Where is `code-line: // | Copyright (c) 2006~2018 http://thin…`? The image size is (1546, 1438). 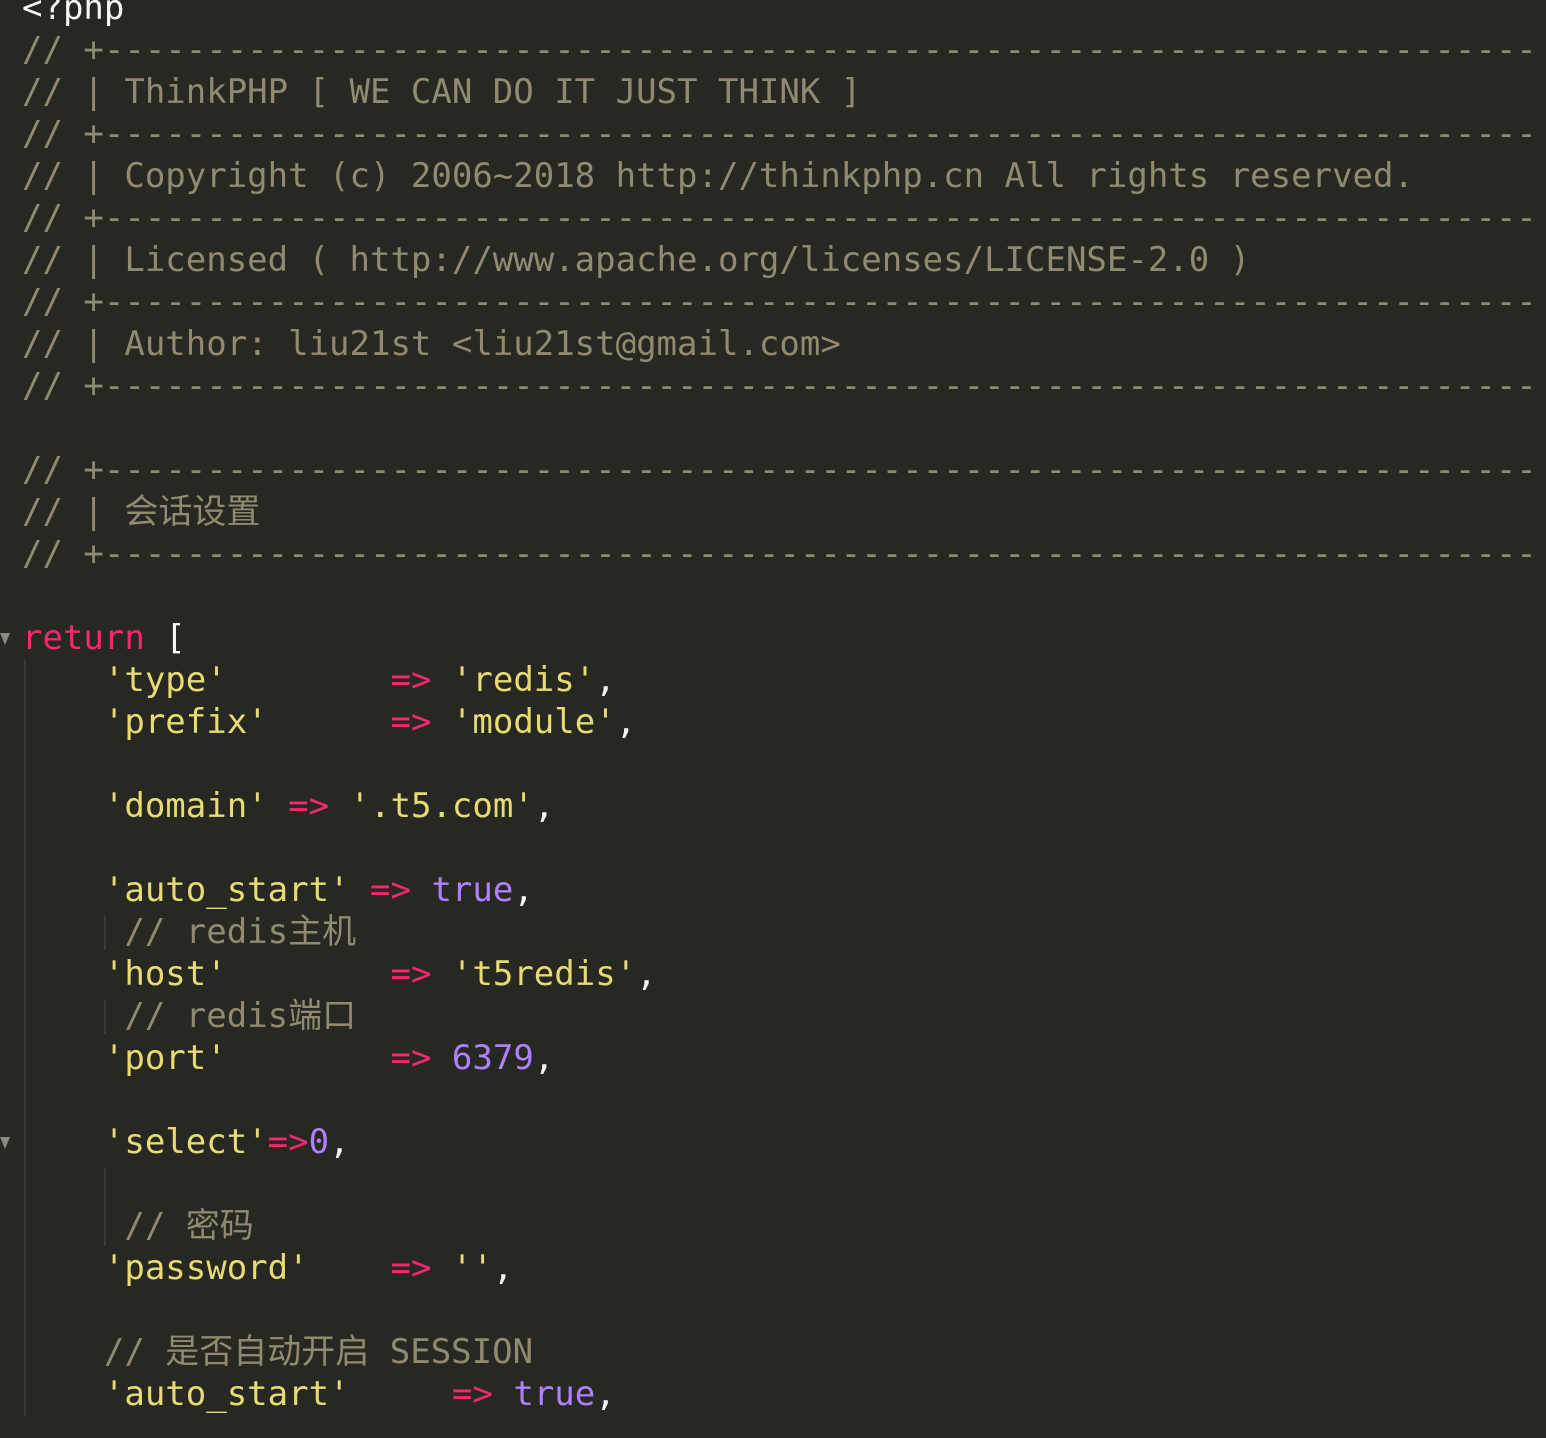
code-line: // | Copyright (c) 2006~2018 http://thin… is located at coordinates (718, 176).